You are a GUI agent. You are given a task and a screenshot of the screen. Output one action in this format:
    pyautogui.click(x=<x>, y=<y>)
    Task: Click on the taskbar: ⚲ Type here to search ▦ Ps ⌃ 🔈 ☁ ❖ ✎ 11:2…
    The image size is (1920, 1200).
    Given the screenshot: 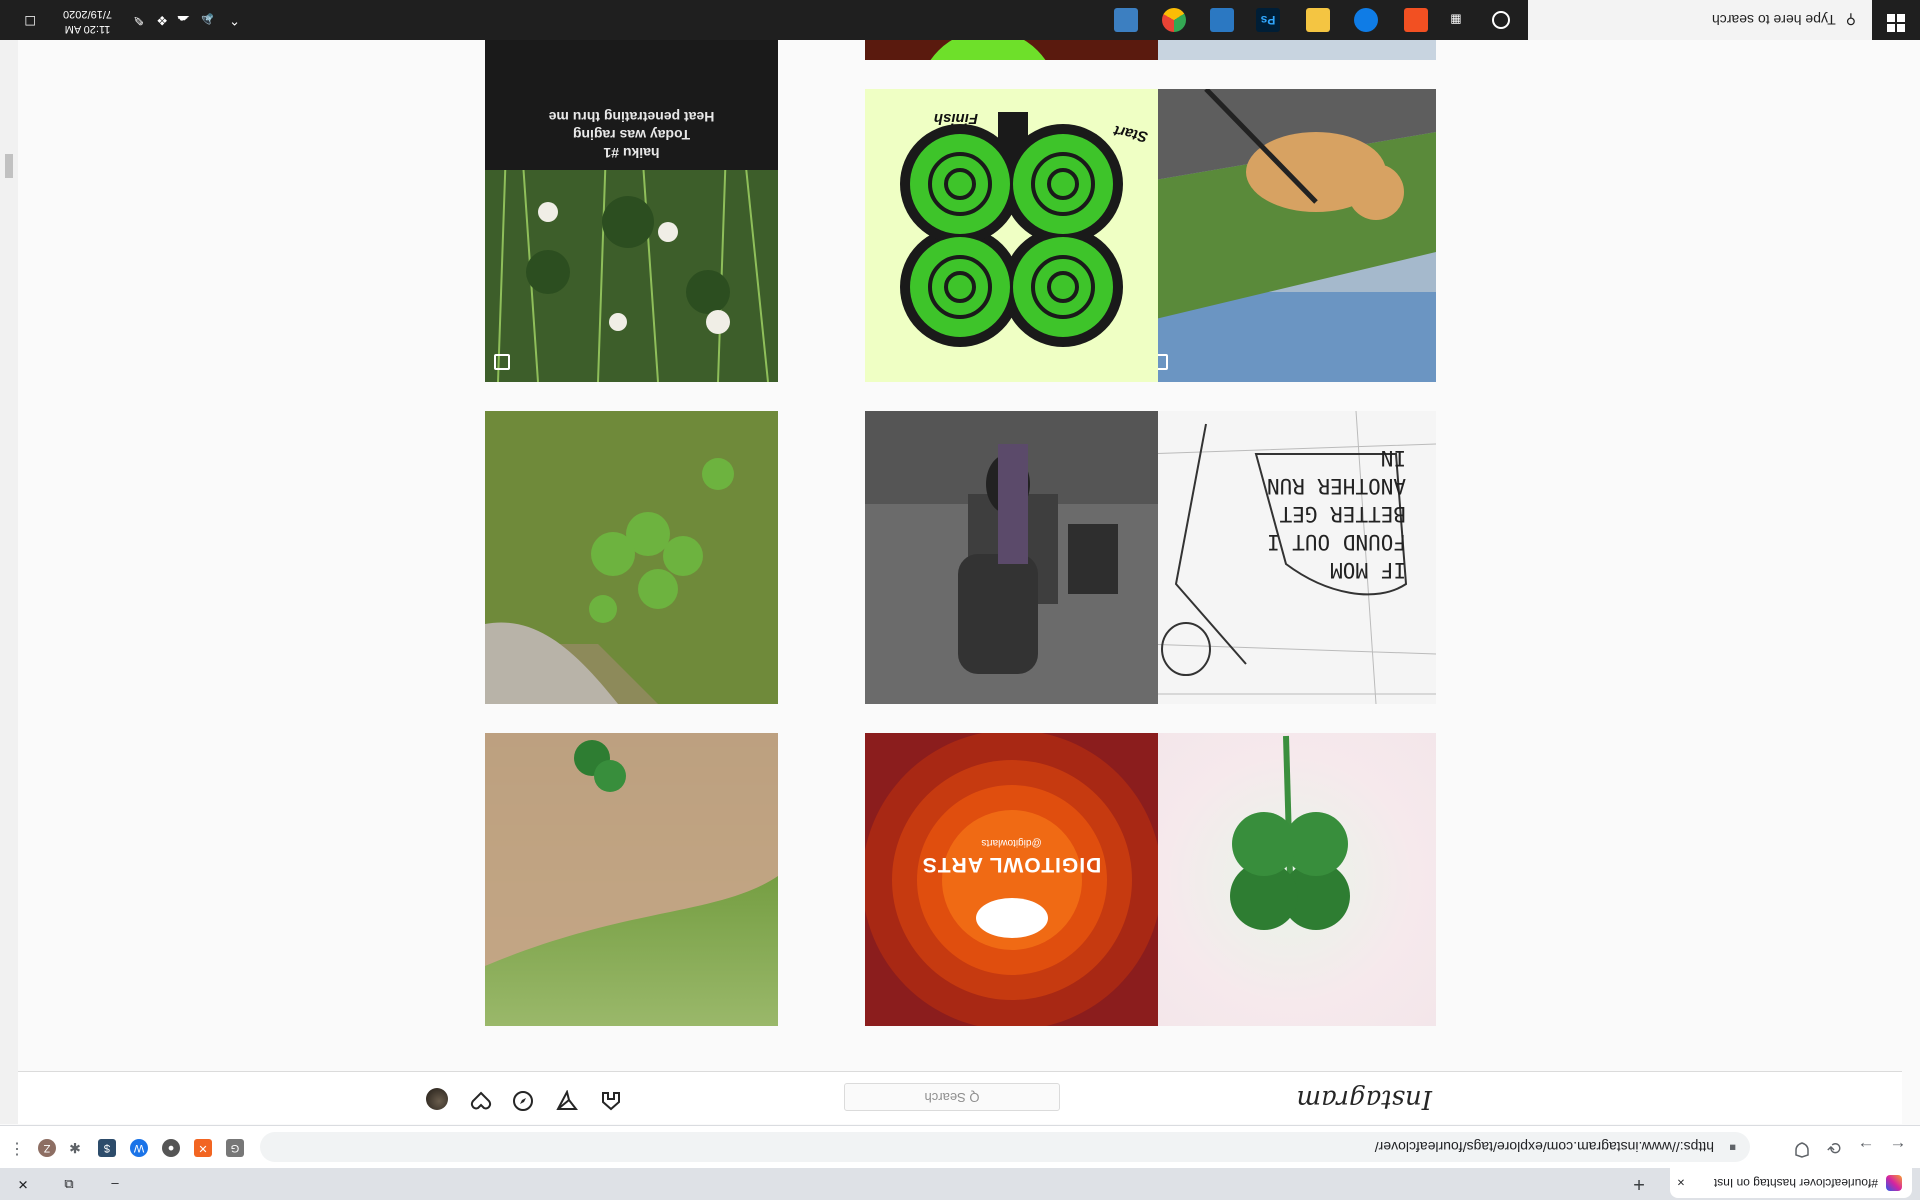 What is the action you would take?
    pyautogui.click(x=960, y=20)
    